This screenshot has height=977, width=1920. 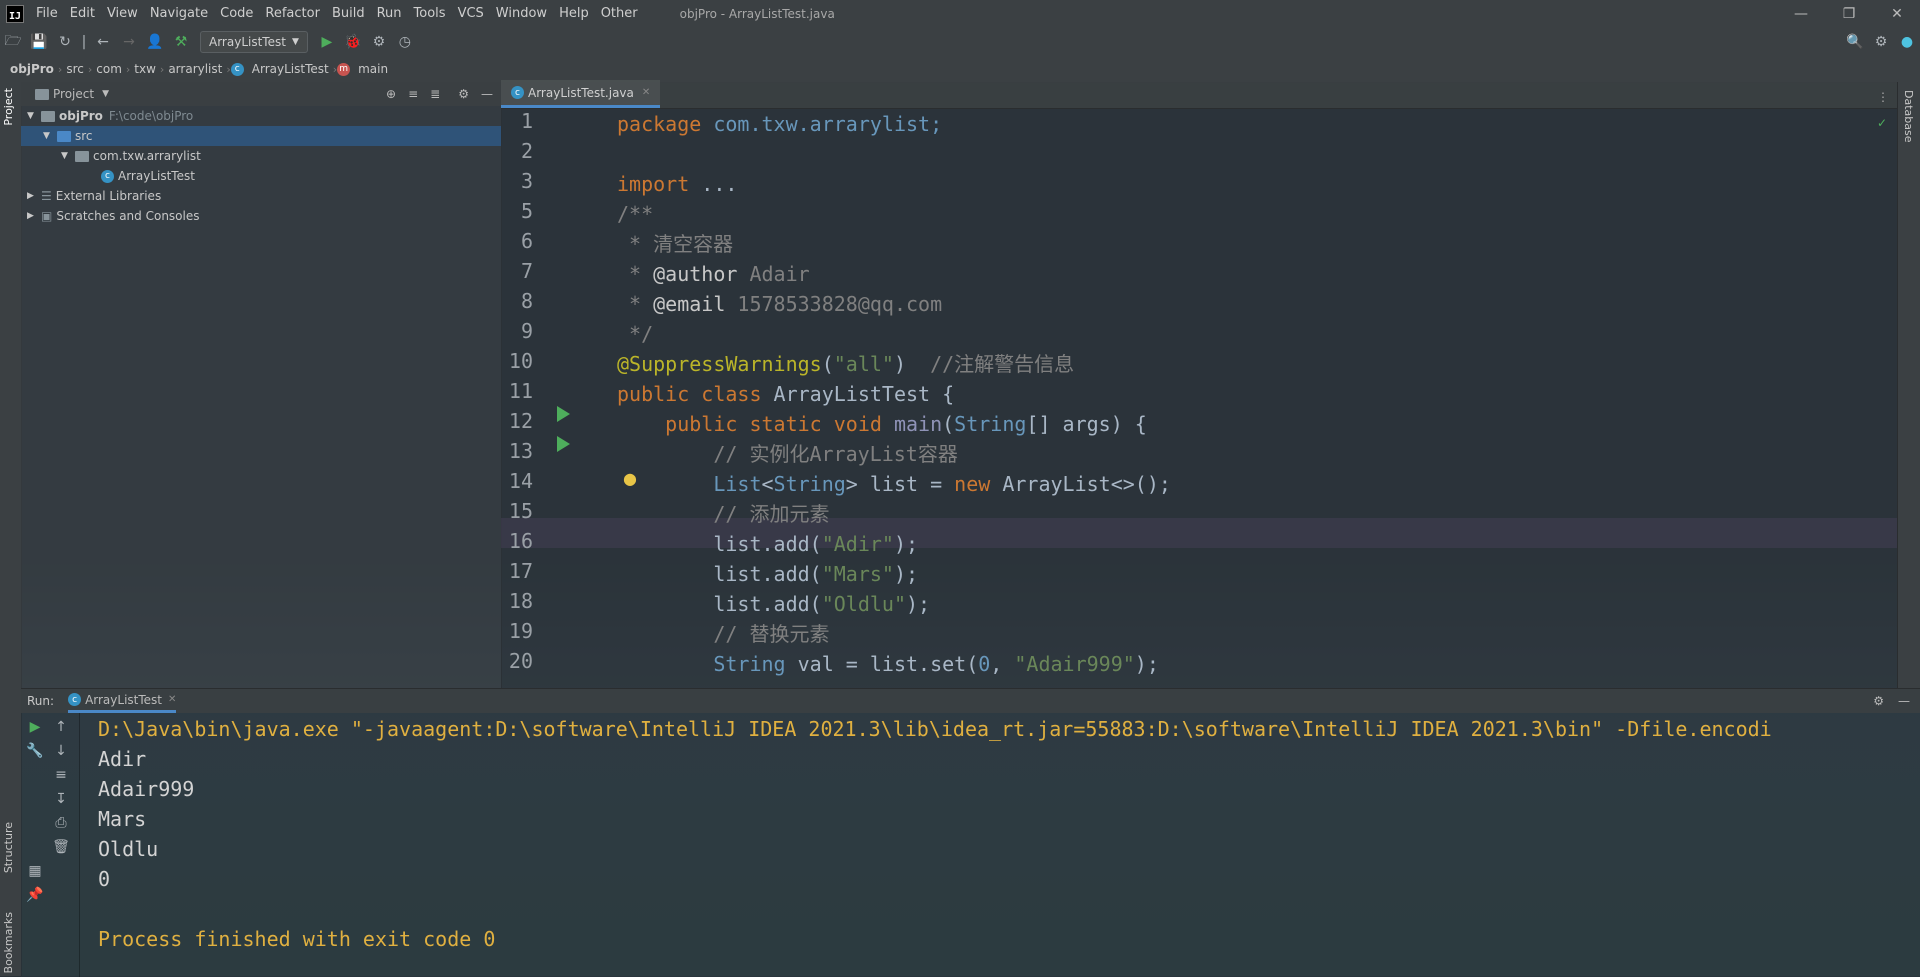 What do you see at coordinates (61, 799) in the screenshot?
I see `scroll-to-end-icon: ↧` at bounding box center [61, 799].